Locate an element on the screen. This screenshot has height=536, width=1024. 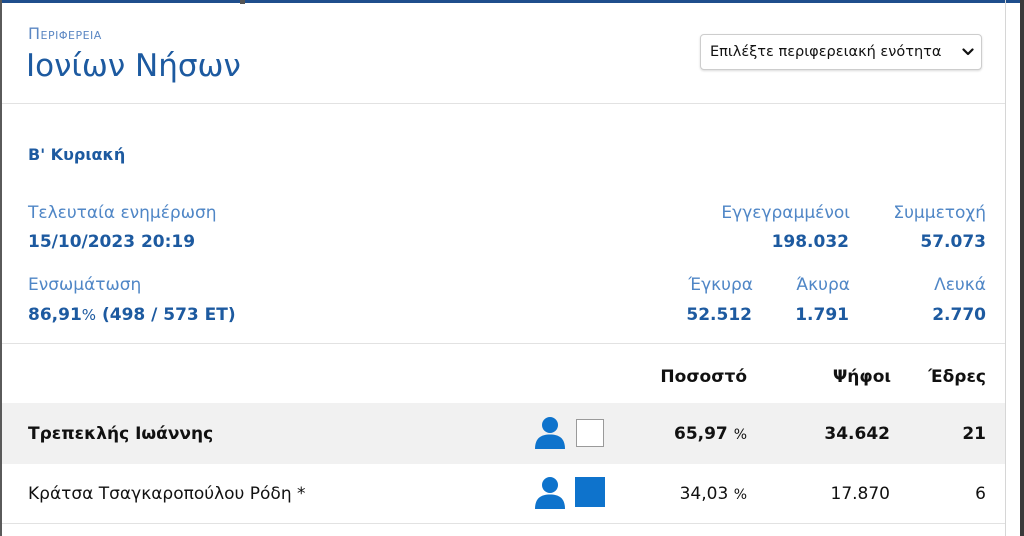
candidate-percent: 65,97 % is located at coordinates (683, 434).